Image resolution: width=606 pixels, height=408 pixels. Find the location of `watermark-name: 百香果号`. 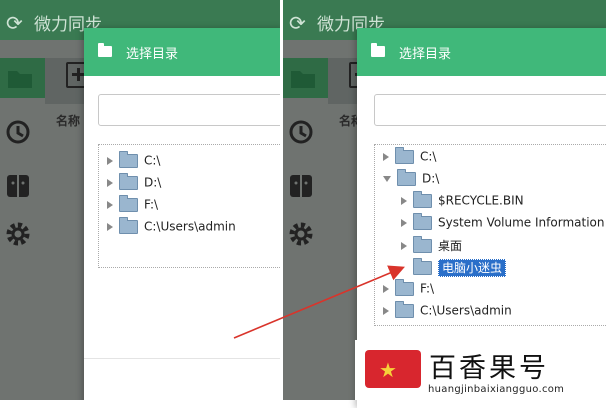

watermark-name: 百香果号 is located at coordinates (489, 368).